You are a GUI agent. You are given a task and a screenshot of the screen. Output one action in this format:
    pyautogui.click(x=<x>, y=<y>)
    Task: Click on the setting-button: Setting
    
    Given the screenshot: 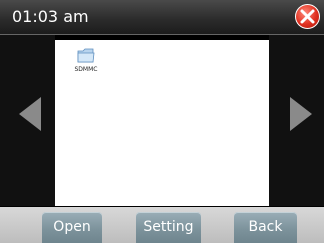 What is the action you would take?
    pyautogui.click(x=168, y=227)
    